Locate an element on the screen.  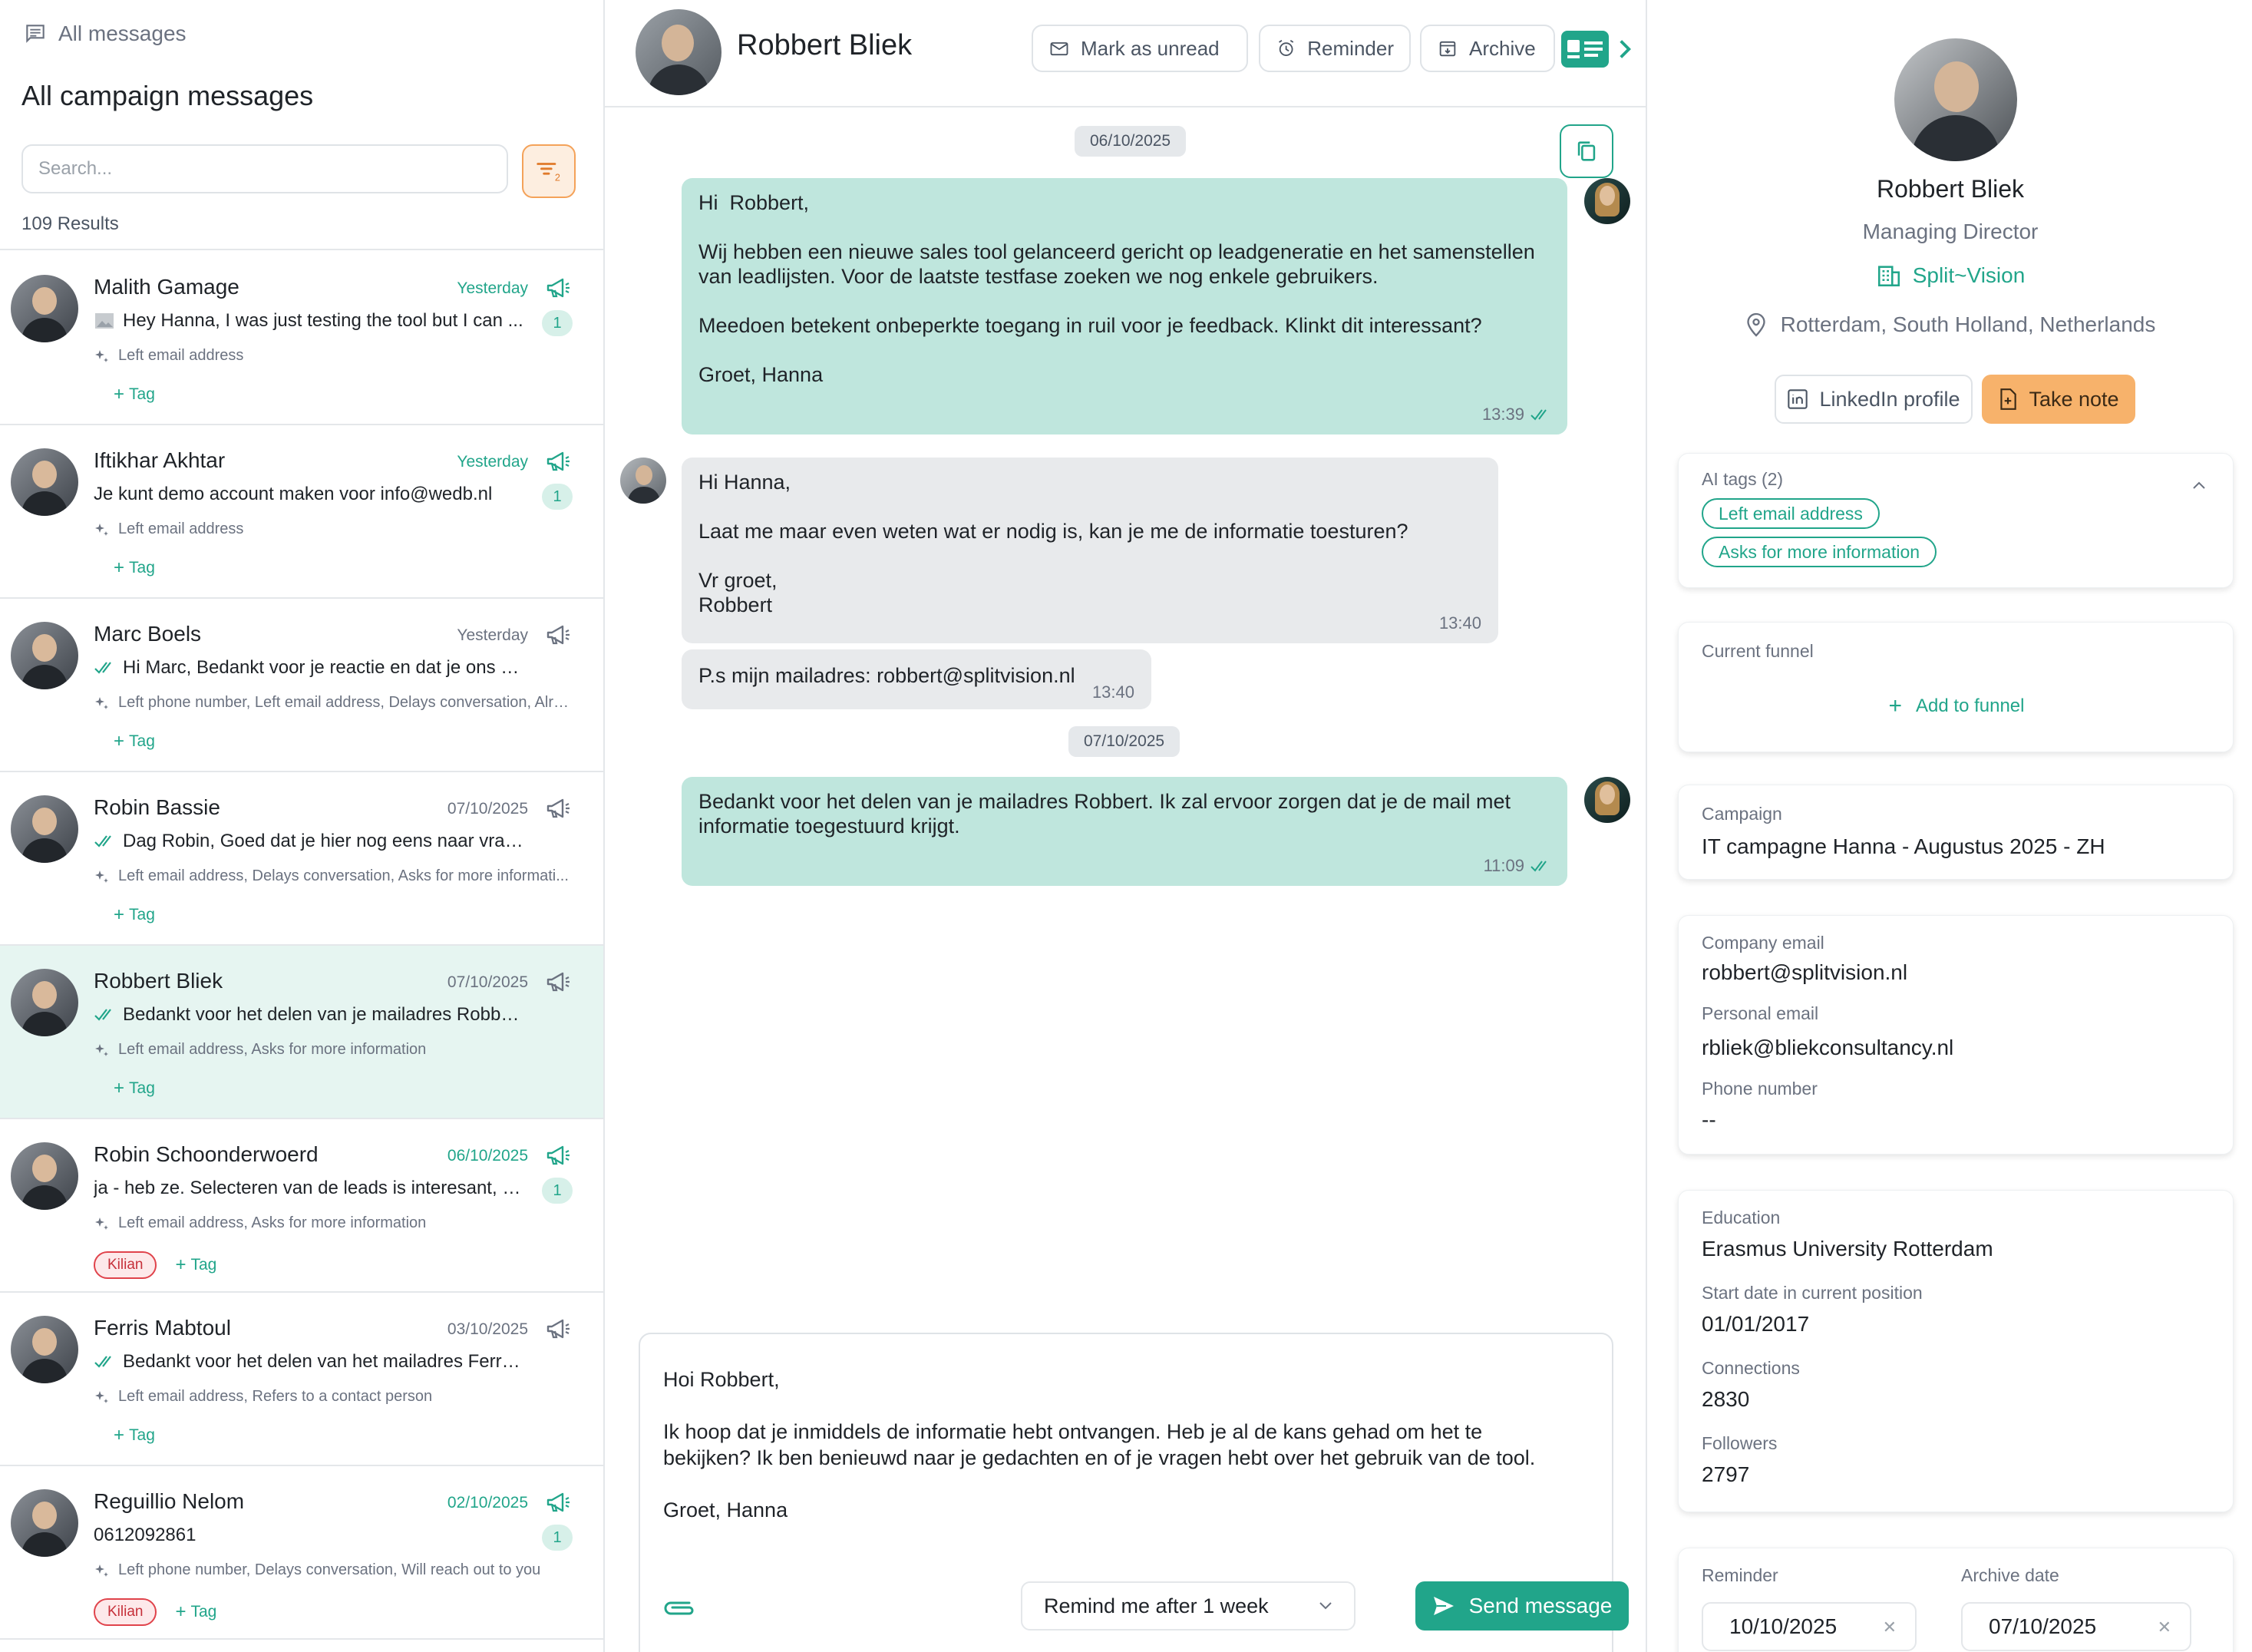
profile-role: Managing Director is located at coordinates (1950, 231).